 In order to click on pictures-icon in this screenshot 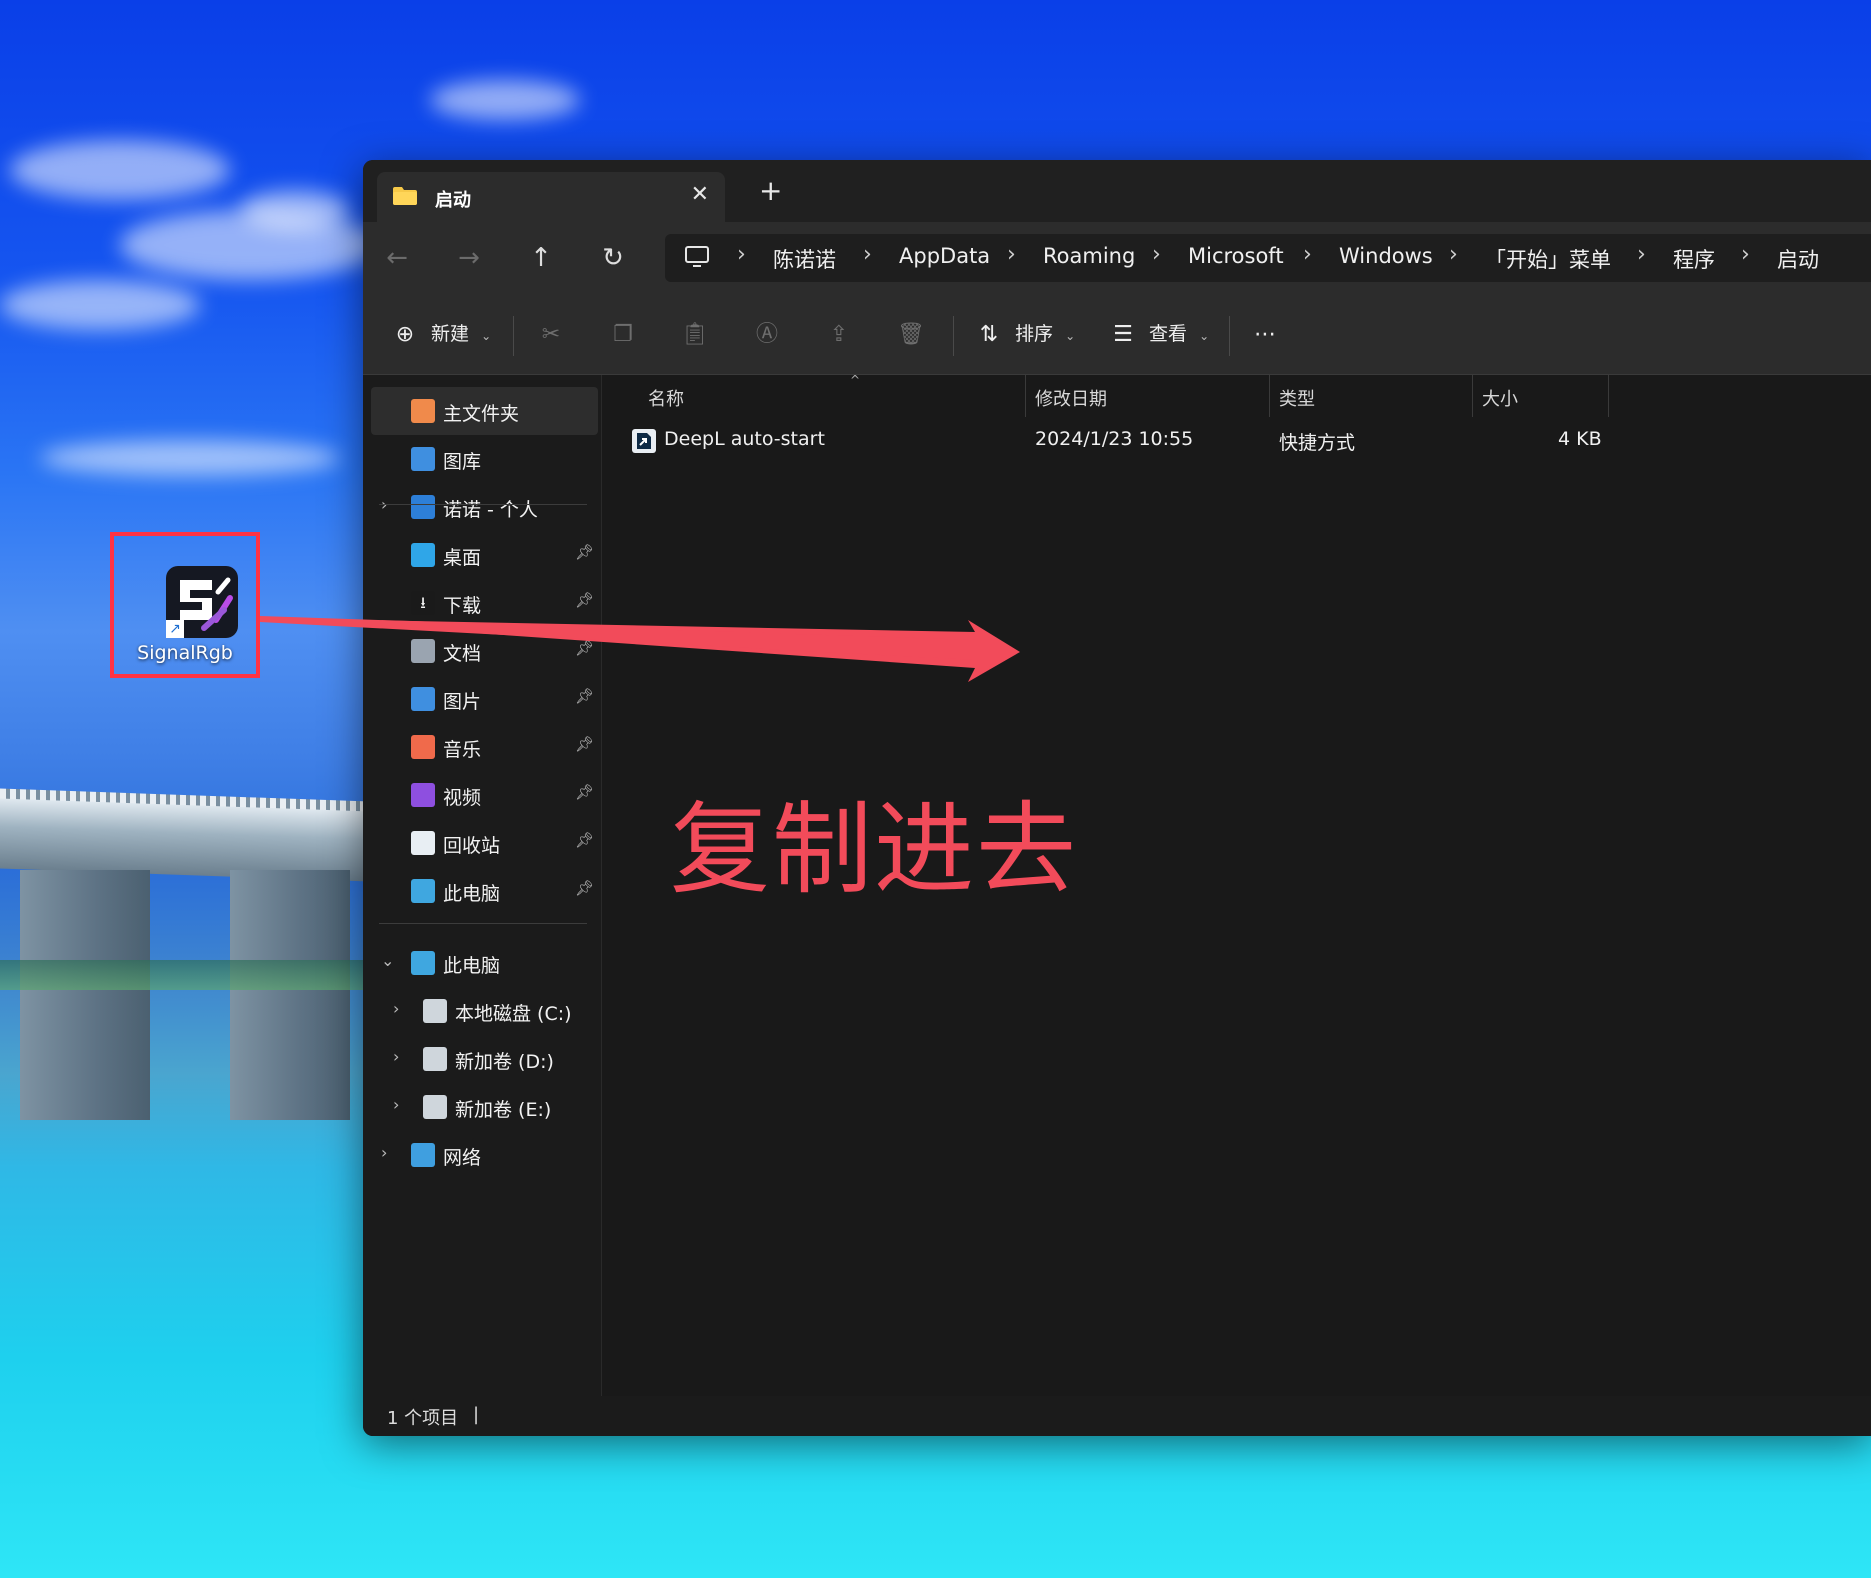, I will do `click(423, 699)`.